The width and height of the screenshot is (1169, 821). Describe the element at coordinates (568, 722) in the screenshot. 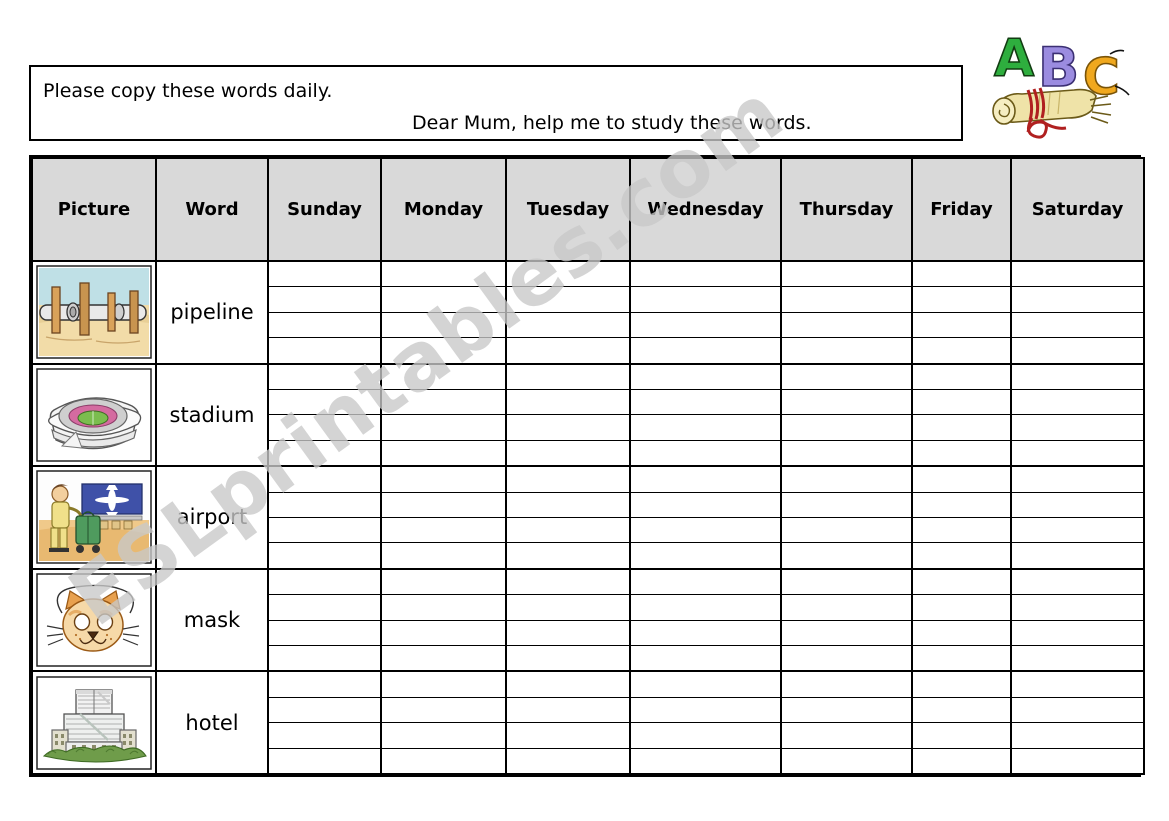

I see `practice-cell-hotel-tuesday` at that location.